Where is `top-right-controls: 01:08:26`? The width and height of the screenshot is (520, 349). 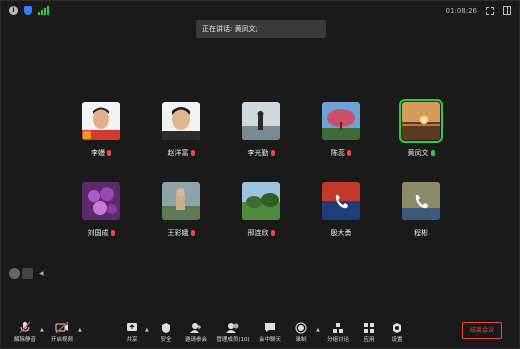
top-right-controls: 01:08:26 is located at coordinates (478, 10).